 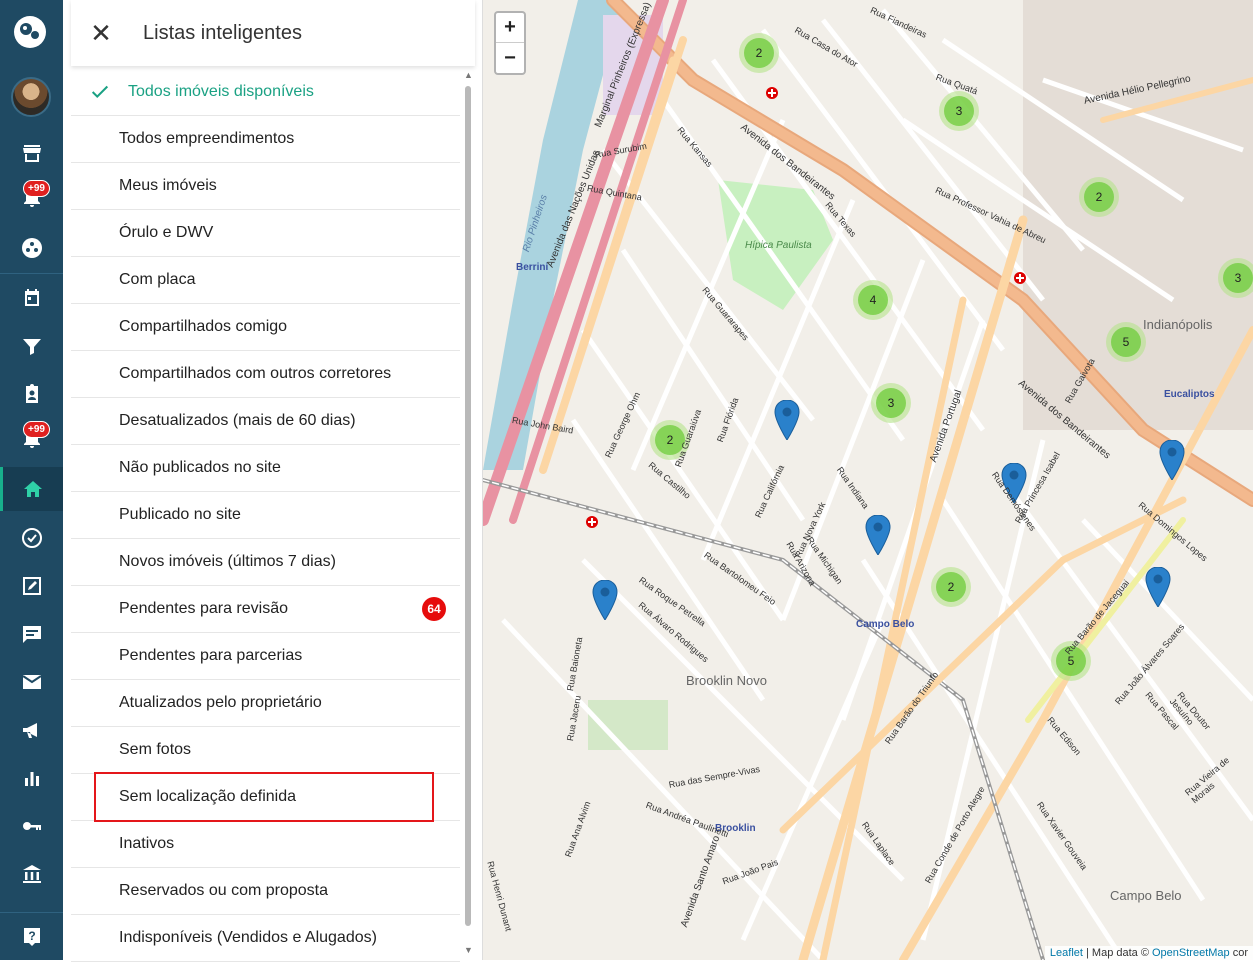 I want to click on megaphone-icon, so click(x=31, y=730).